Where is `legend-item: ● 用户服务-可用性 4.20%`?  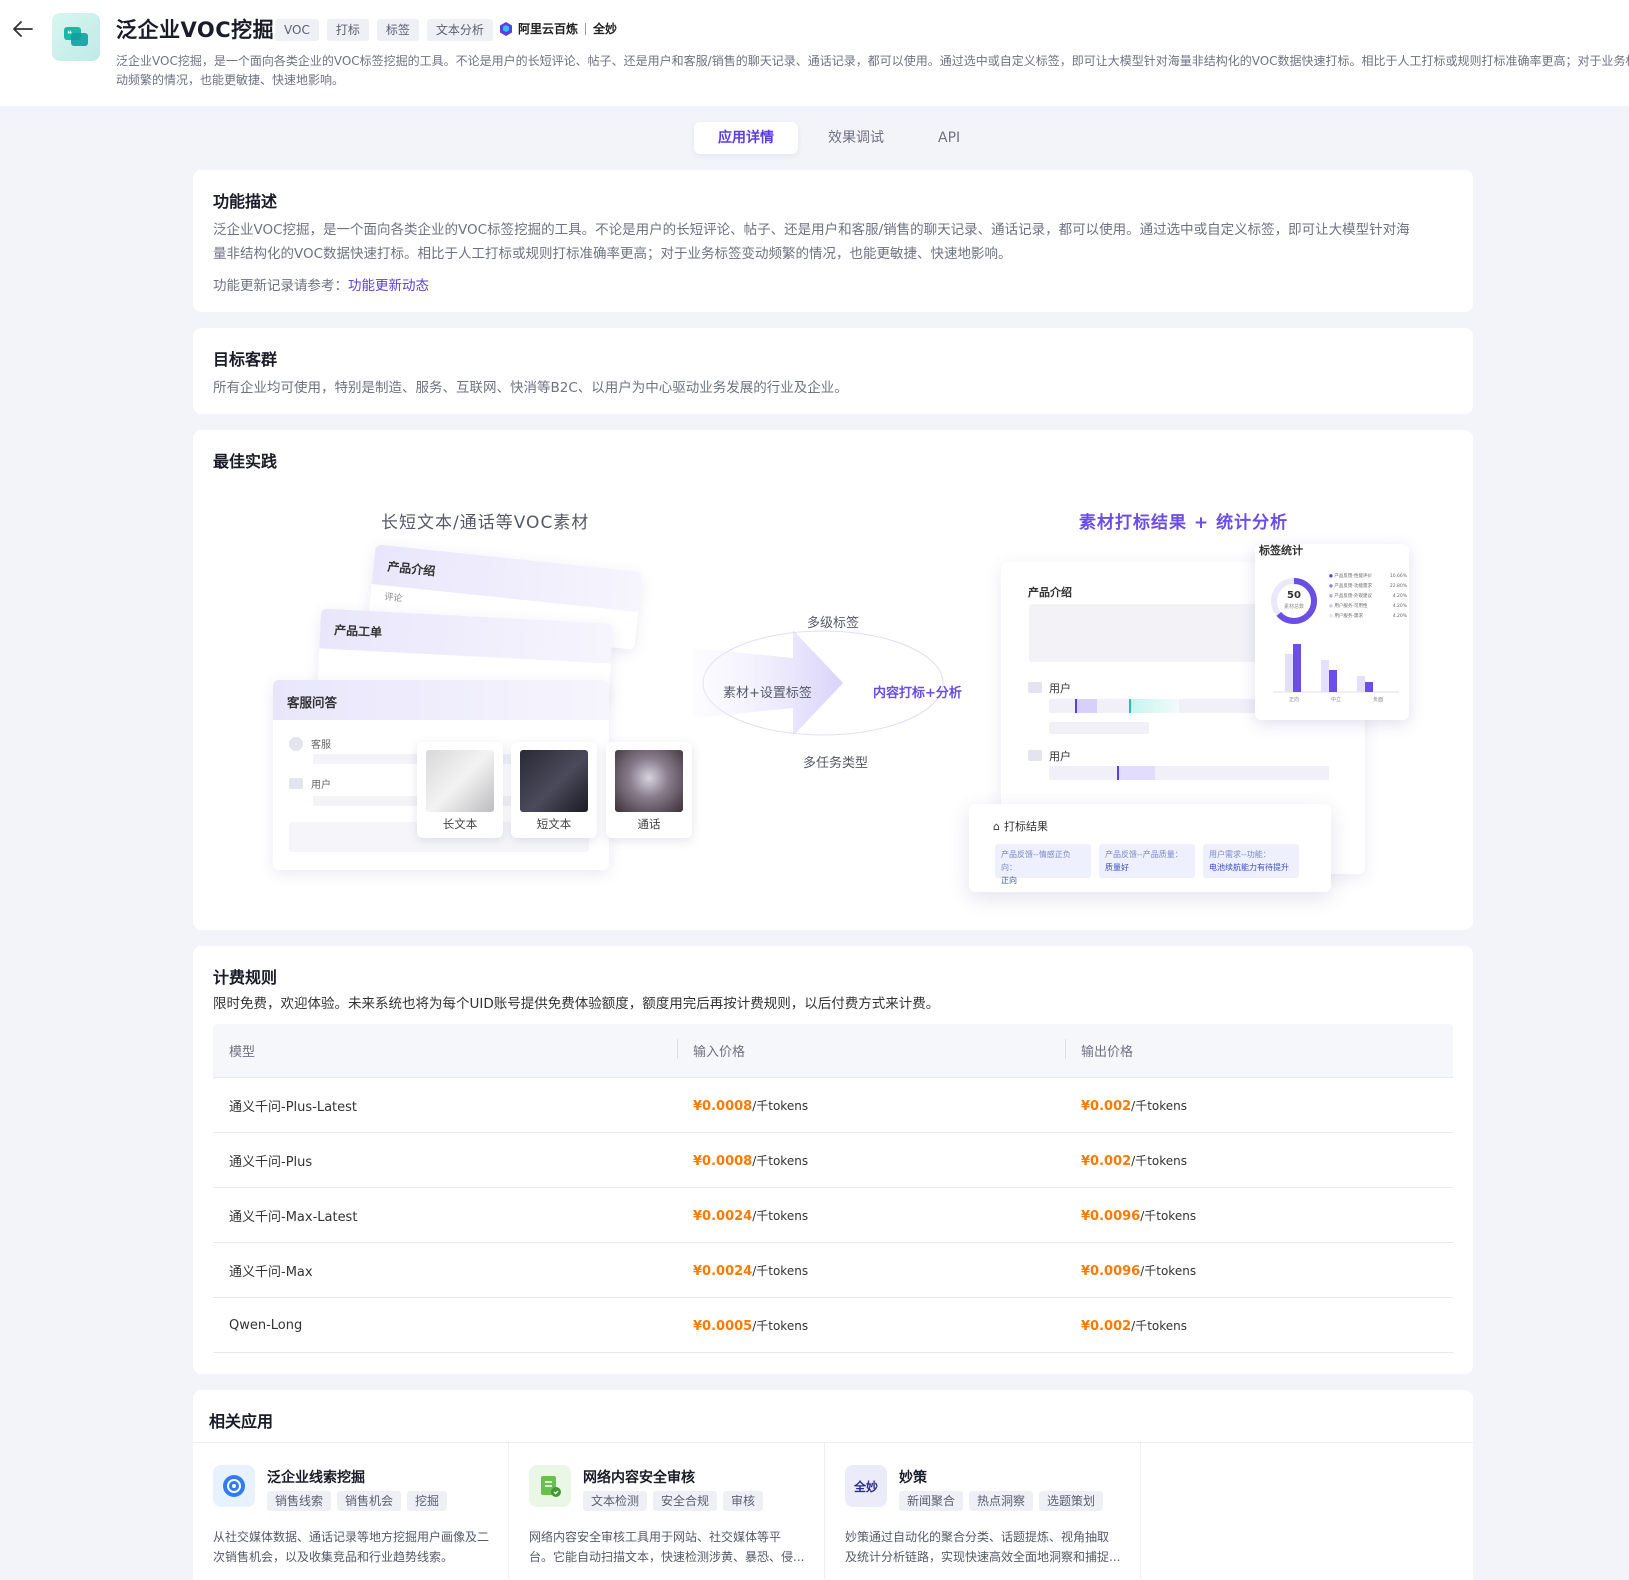 legend-item: ● 用户服务-可用性 4.20% is located at coordinates (1368, 606).